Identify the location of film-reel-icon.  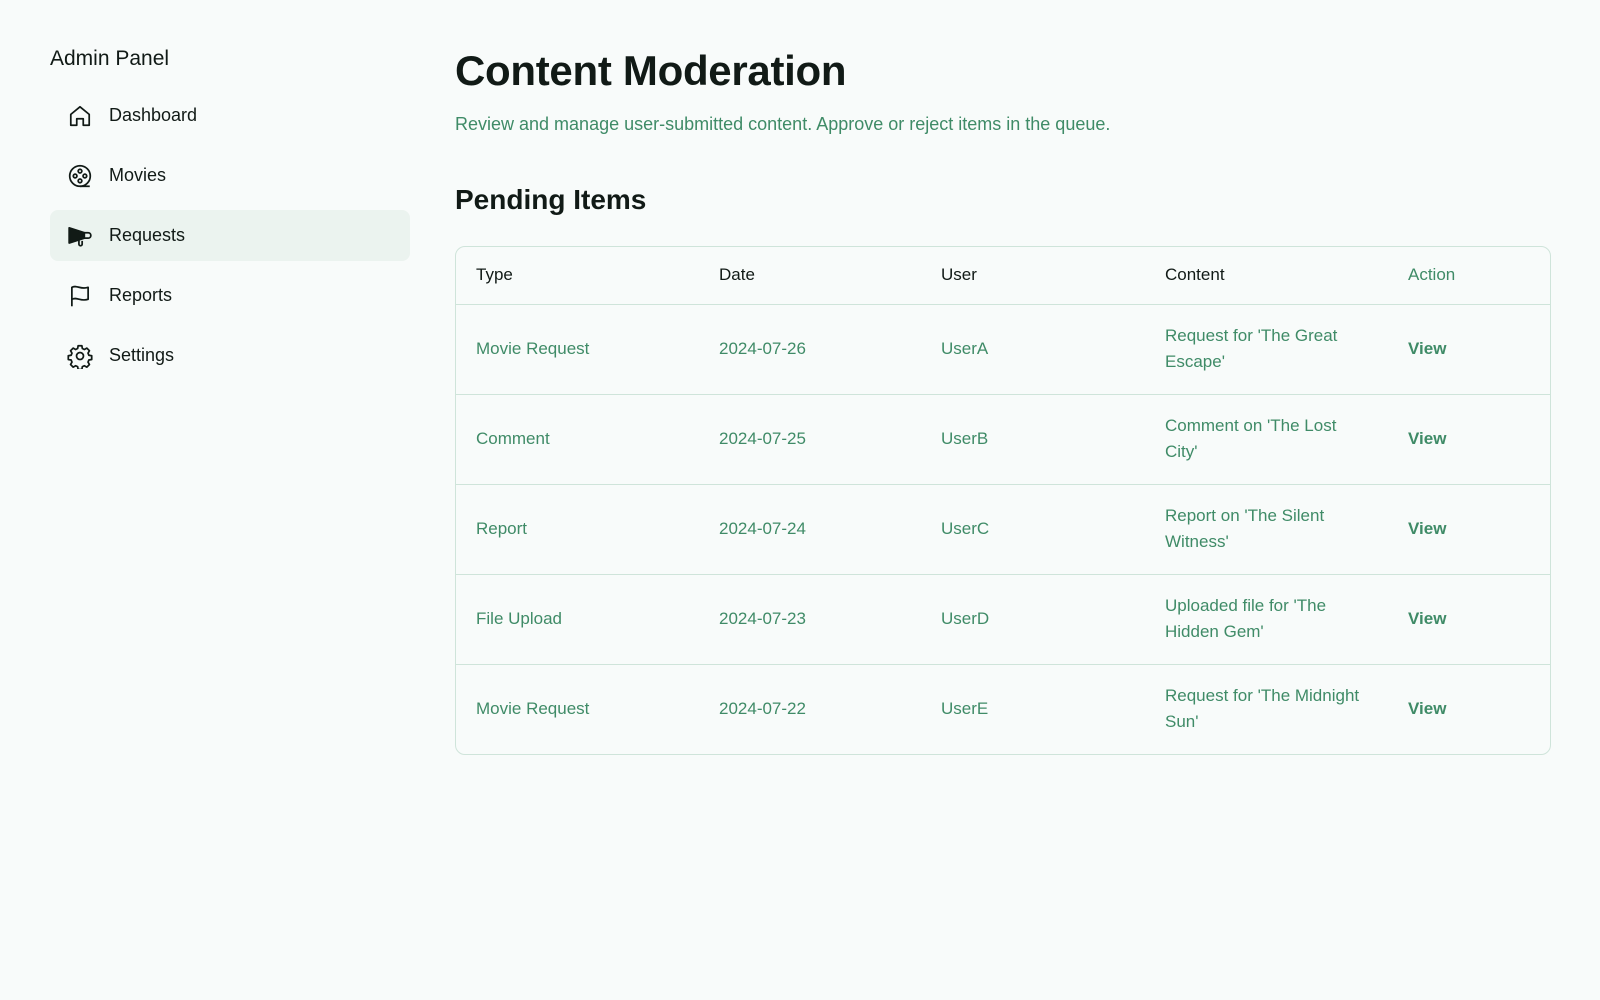
(80, 176).